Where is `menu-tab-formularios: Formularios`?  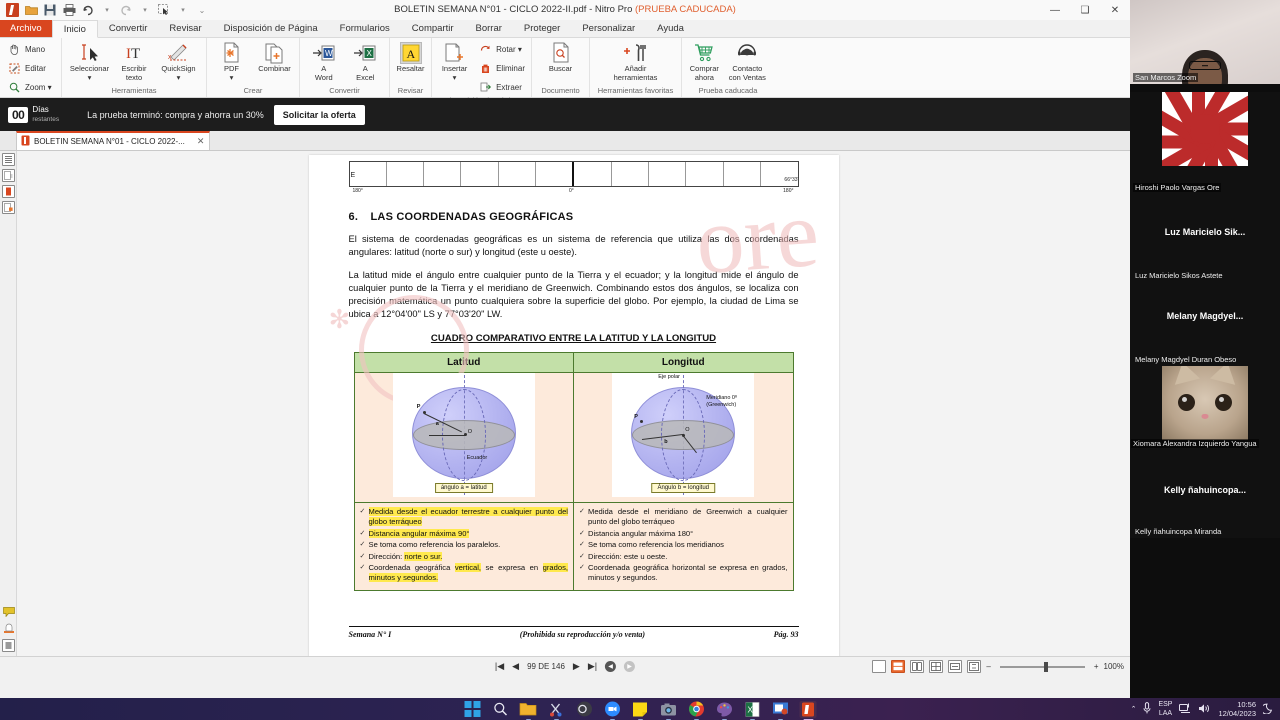 menu-tab-formularios: Formularios is located at coordinates (365, 28).